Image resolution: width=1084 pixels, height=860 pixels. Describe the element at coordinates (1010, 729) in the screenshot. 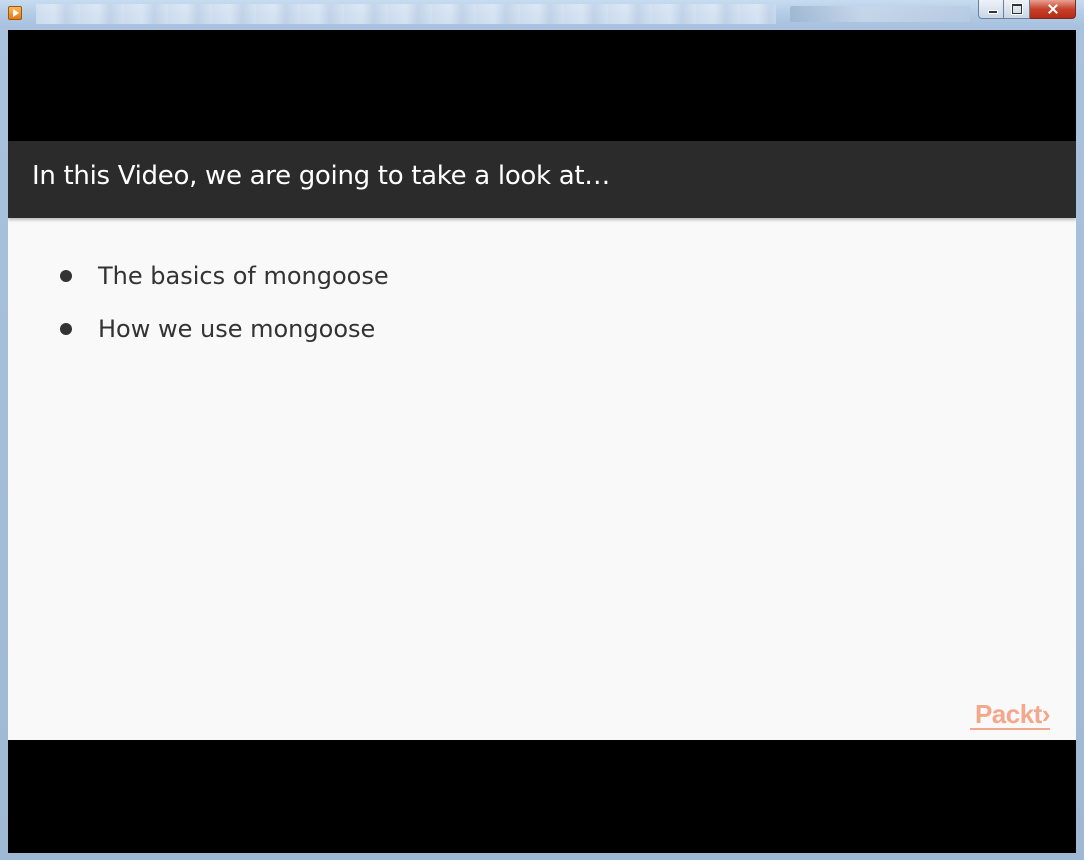

I see `packt-logo-underline` at that location.